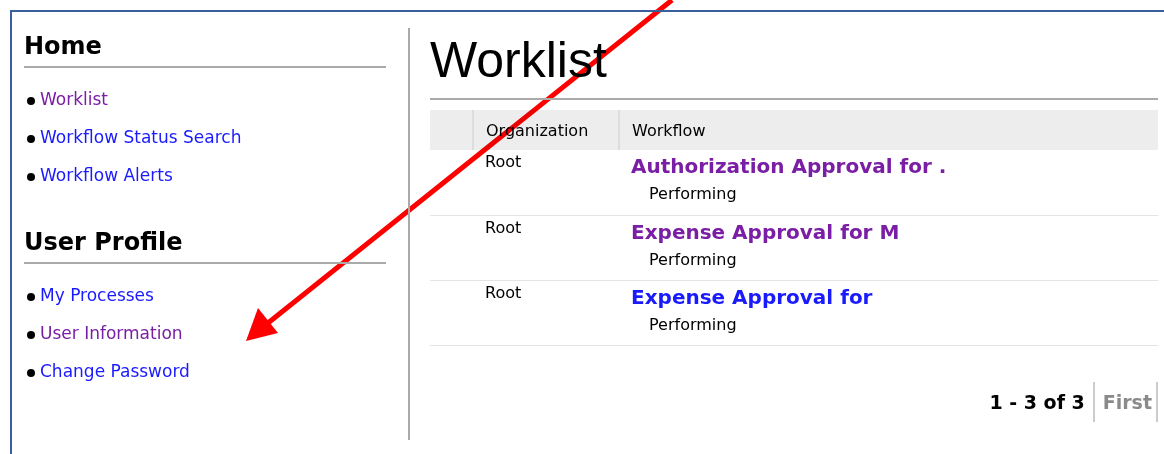 This screenshot has height=454, width=1164. Describe the element at coordinates (205, 50) in the screenshot. I see `section-heading: Home` at that location.